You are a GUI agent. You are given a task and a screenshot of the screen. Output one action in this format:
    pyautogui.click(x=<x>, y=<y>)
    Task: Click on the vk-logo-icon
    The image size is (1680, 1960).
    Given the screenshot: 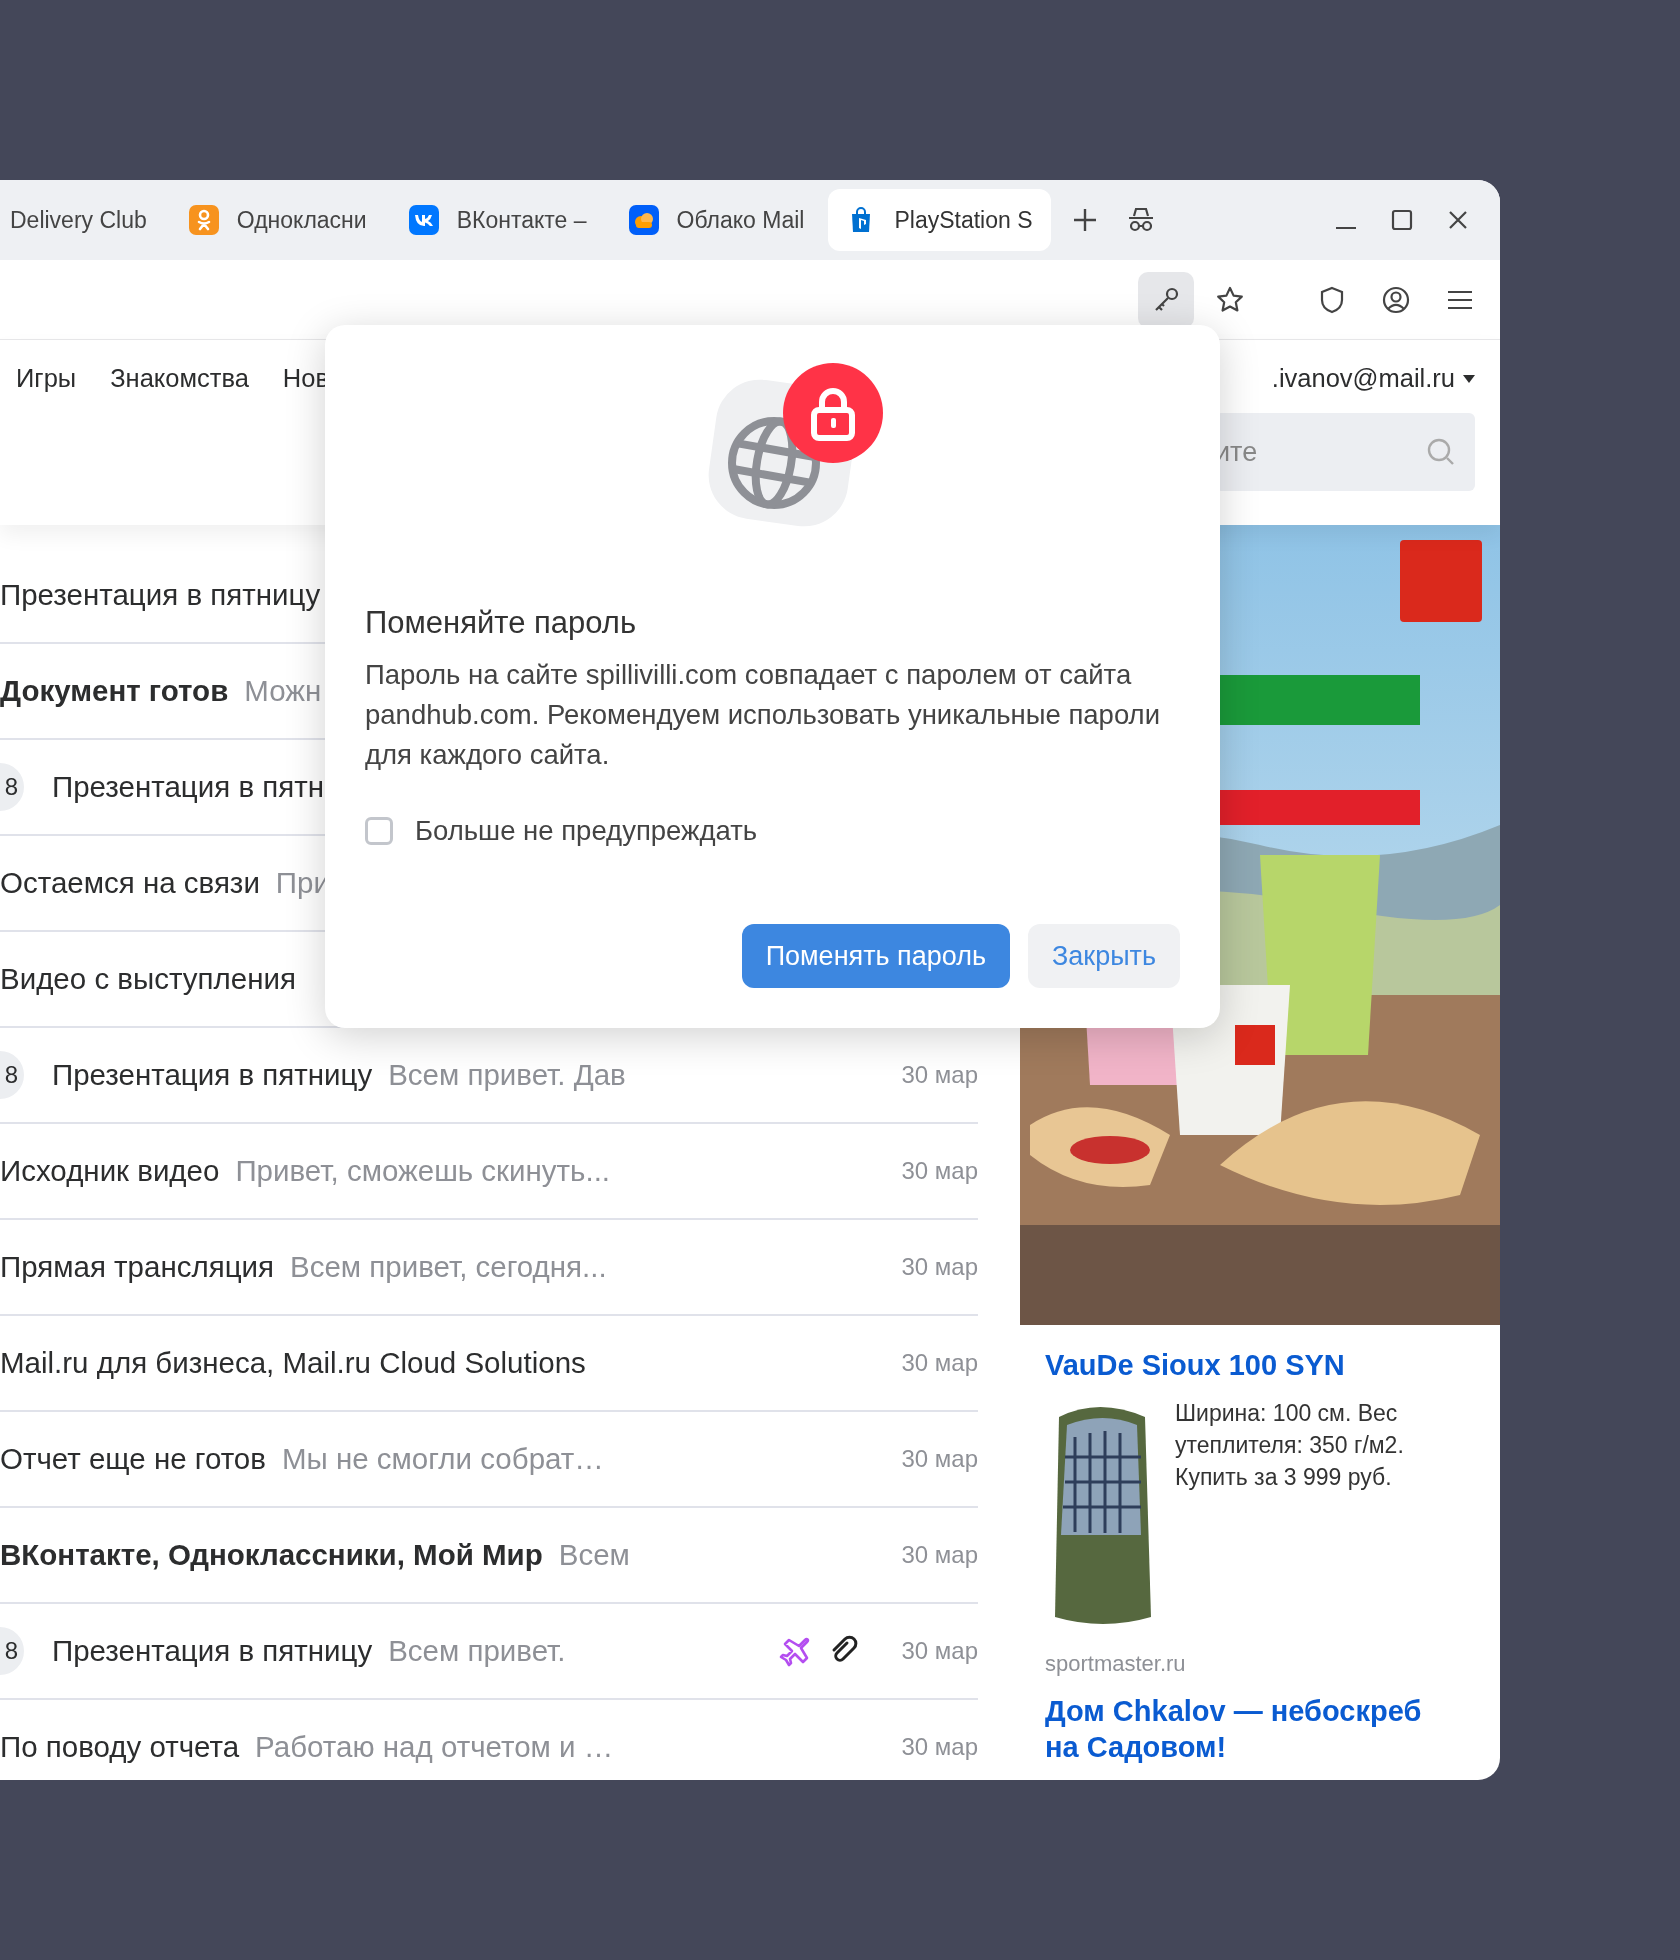 What is the action you would take?
    pyautogui.click(x=423, y=220)
    